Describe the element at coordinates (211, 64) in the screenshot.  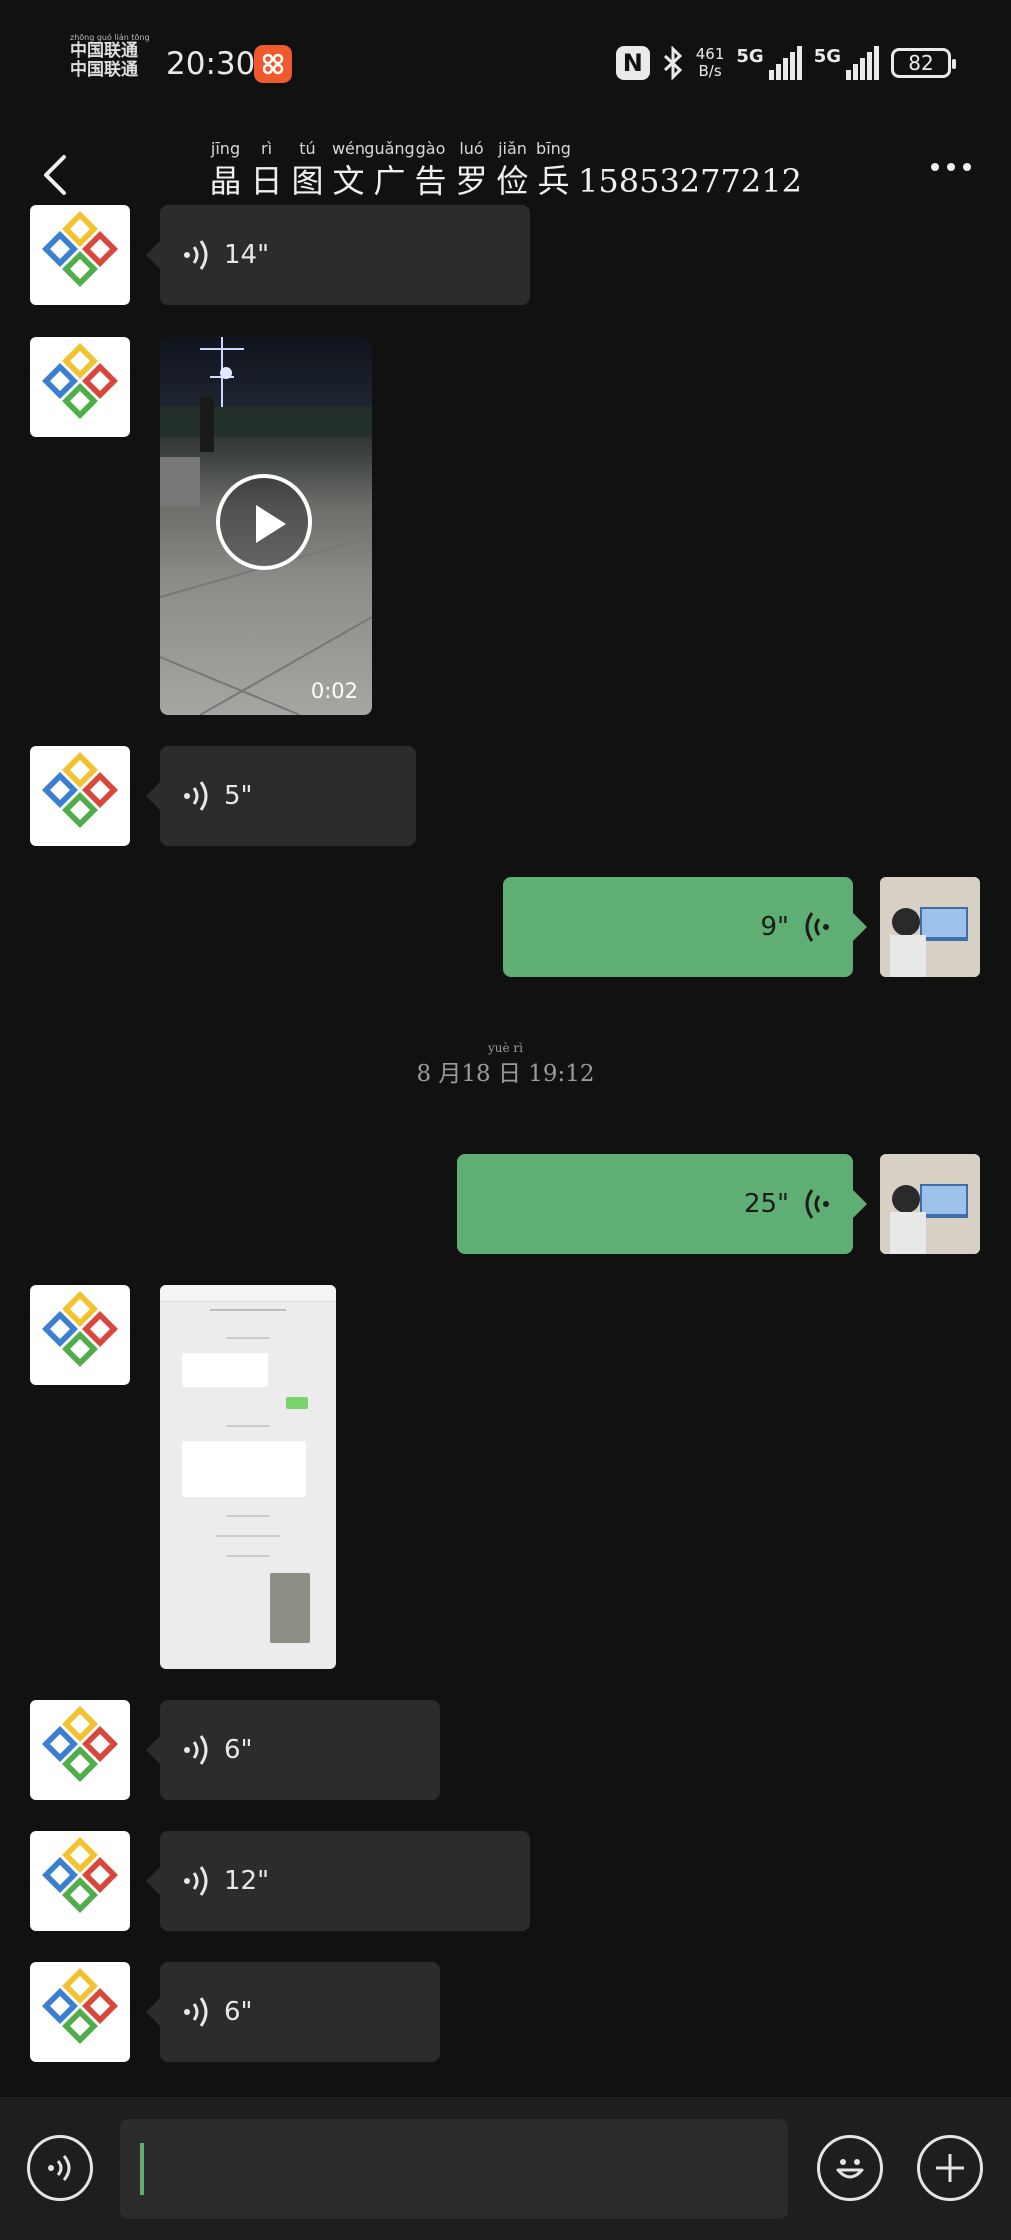
I see `status-time: 20:30` at that location.